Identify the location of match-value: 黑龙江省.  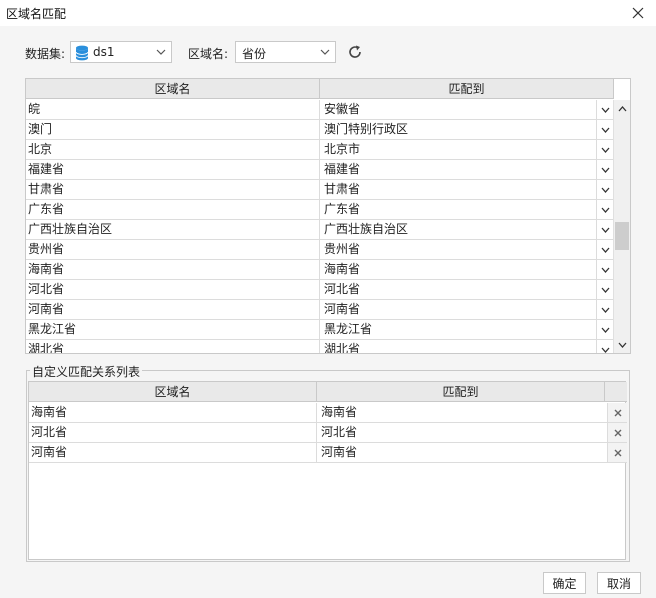
(348, 329).